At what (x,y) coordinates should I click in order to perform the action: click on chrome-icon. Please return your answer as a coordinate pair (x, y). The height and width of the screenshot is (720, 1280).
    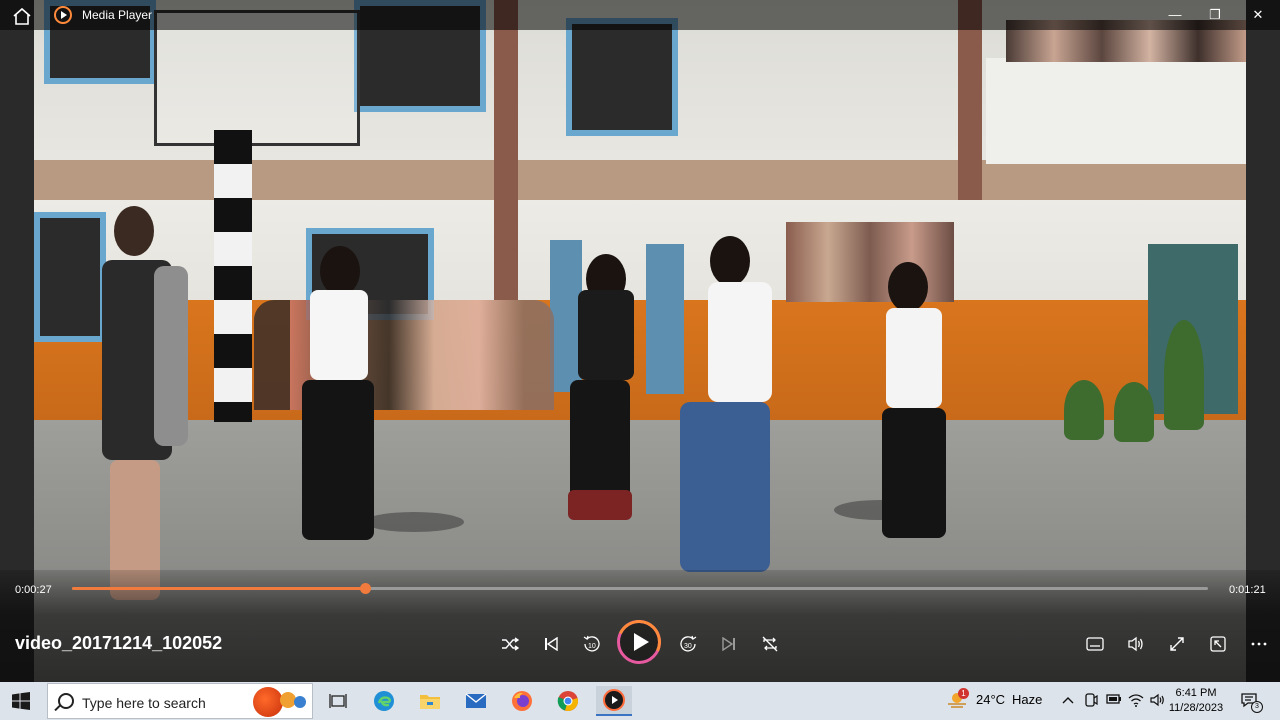
    Looking at the image, I should click on (567, 701).